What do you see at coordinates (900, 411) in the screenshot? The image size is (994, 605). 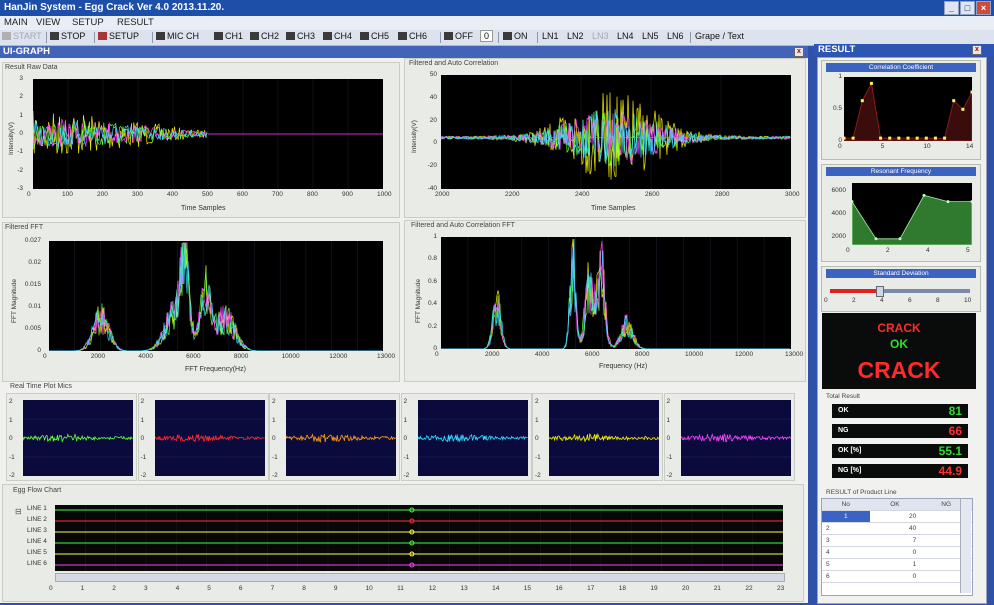 I see `total-result-row: OK 81` at bounding box center [900, 411].